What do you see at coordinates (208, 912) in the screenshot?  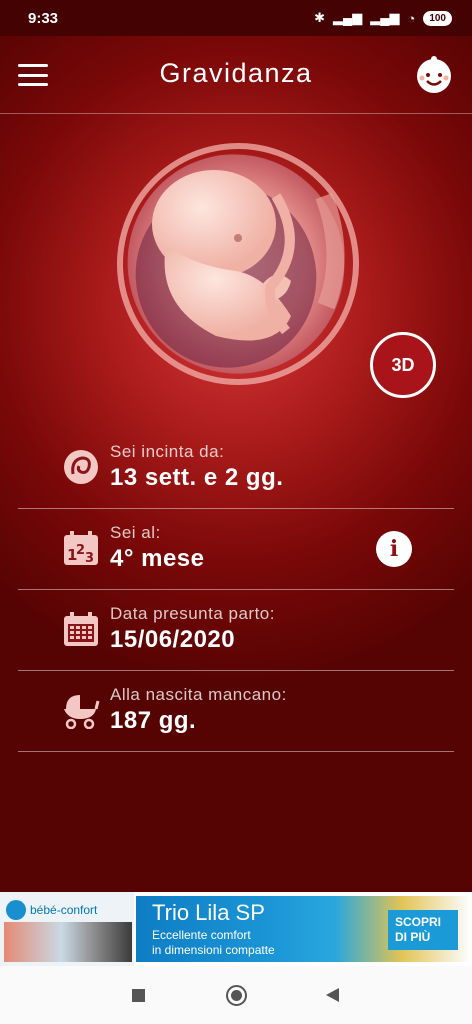 I see `ad-title: Trio Lila SP` at bounding box center [208, 912].